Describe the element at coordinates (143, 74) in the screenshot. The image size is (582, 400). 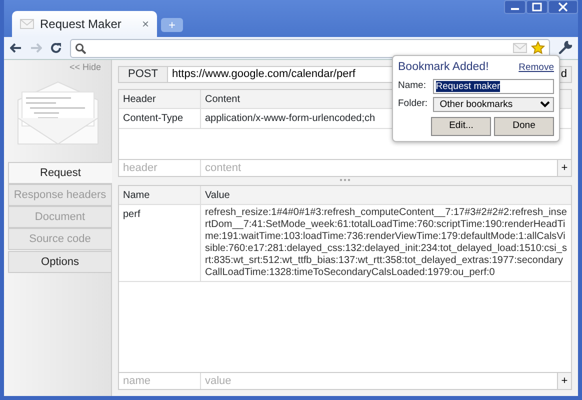
I see `method-selector: POST` at that location.